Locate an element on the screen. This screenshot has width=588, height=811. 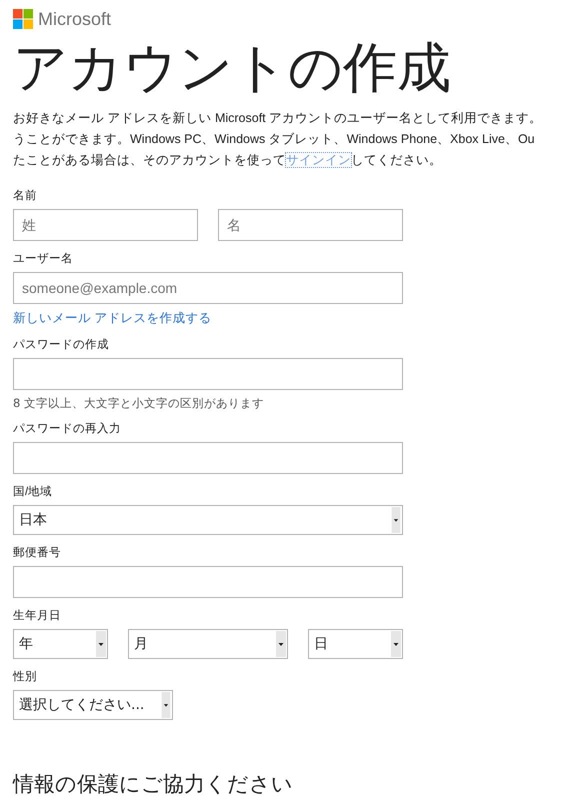
input-field: 姓 is located at coordinates (105, 225).